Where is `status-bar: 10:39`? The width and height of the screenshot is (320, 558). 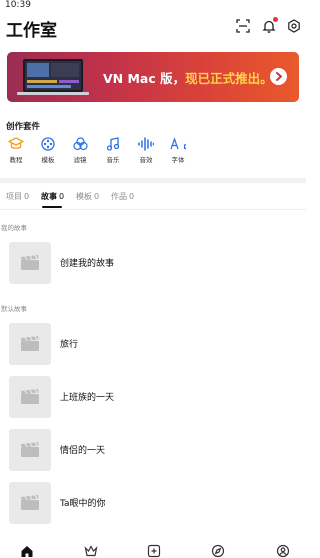 status-bar: 10:39 is located at coordinates (153, 6).